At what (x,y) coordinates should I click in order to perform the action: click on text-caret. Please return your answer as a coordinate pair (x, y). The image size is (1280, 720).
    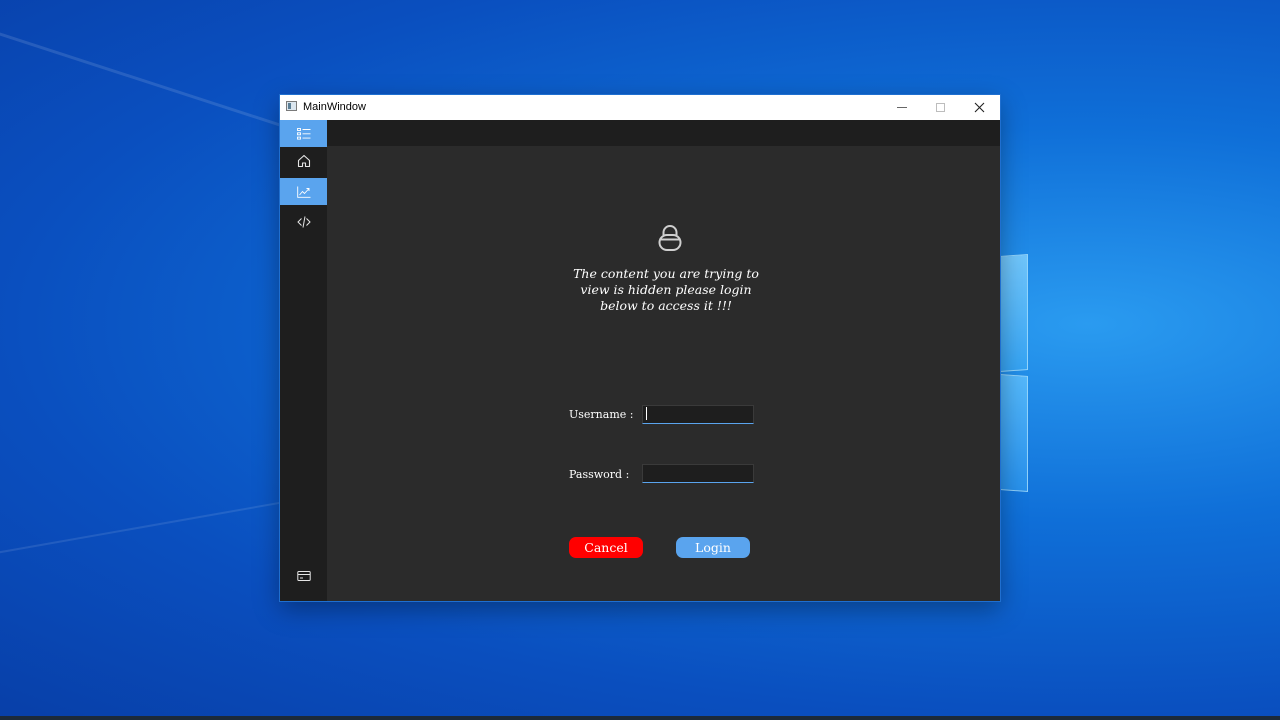
    Looking at the image, I should click on (646, 413).